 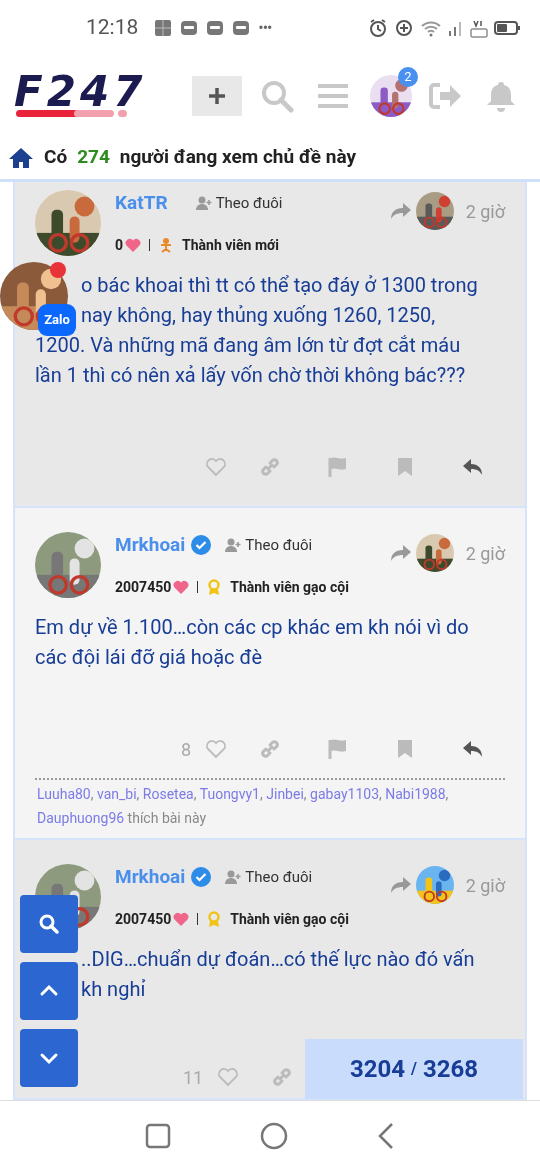 I want to click on post-counter: 3204 / 3268, so click(x=414, y=1069).